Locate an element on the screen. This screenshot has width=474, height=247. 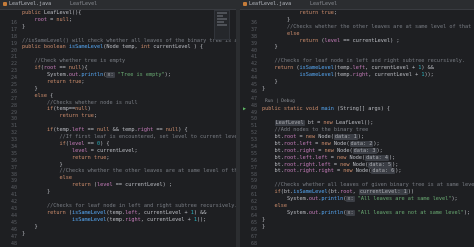
code-line: public LeafLevel(){ is located at coordinates (129, 13).